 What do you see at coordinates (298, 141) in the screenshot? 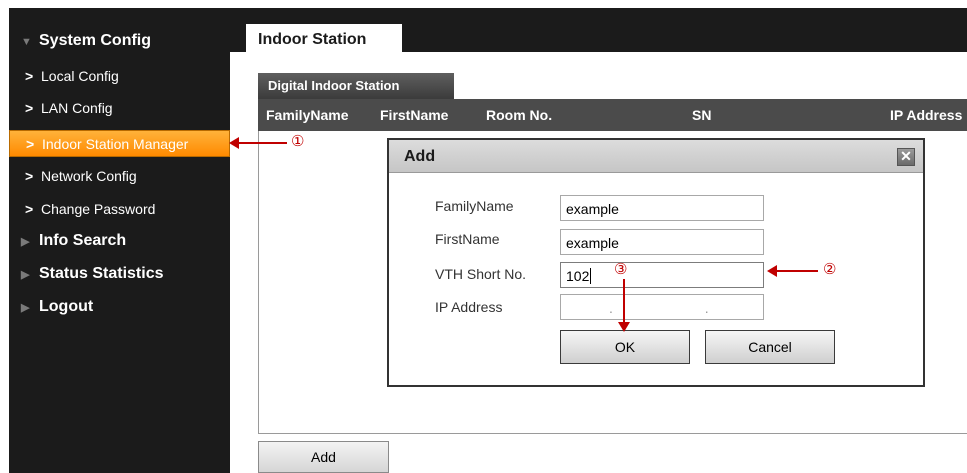
I see `annotation-1: ①` at bounding box center [298, 141].